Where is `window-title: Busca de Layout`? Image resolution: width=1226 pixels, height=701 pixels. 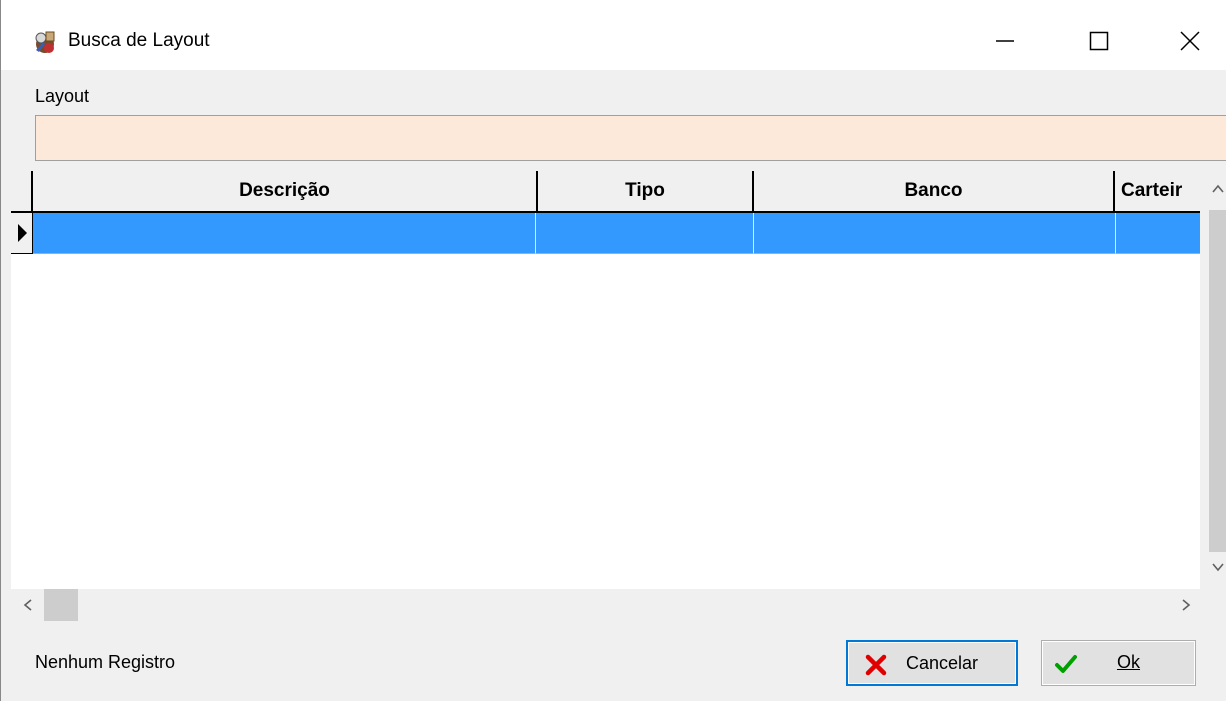 window-title: Busca de Layout is located at coordinates (139, 40).